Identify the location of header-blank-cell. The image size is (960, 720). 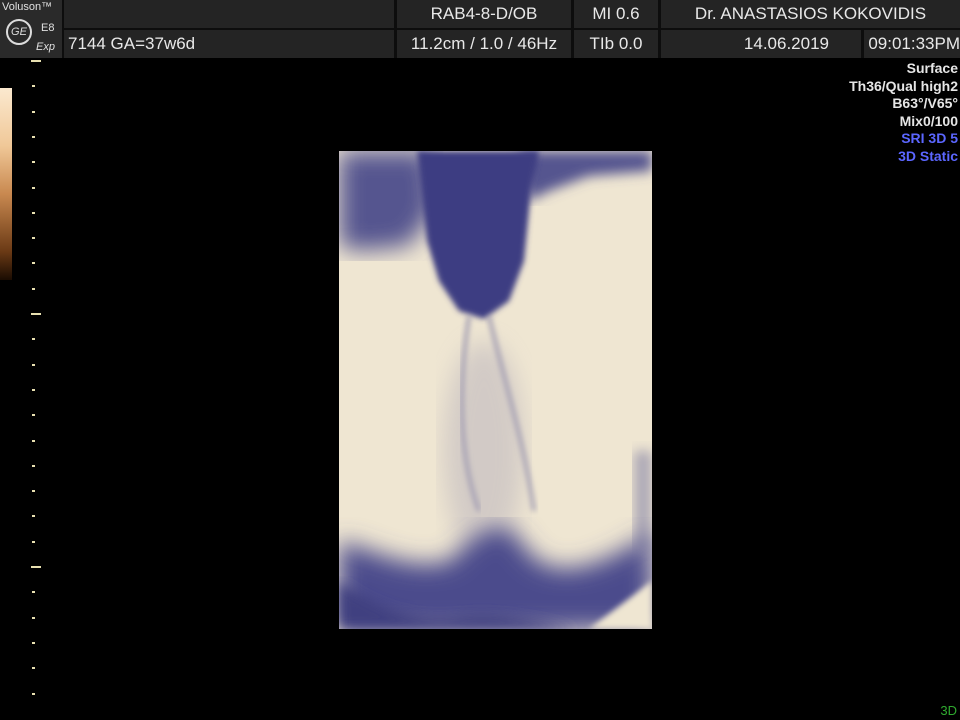
(229, 14).